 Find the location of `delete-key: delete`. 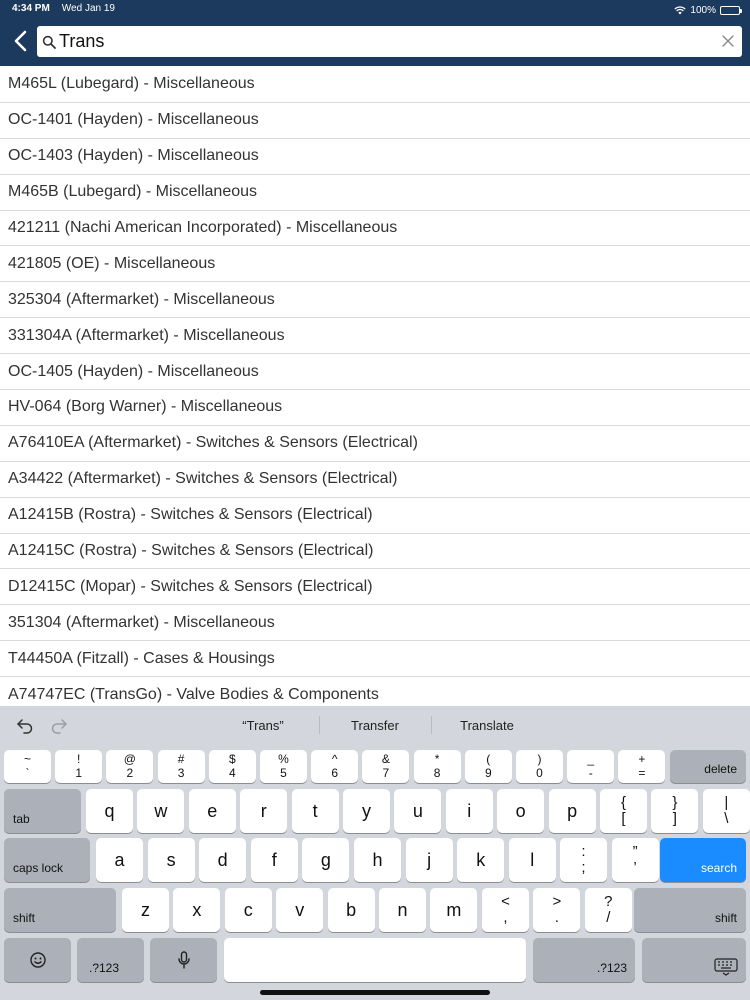

delete-key: delete is located at coordinates (708, 766).